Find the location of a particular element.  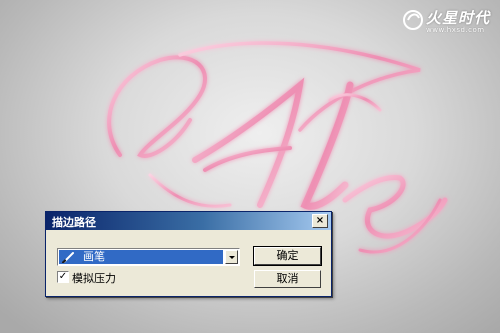

letter-a-loop is located at coordinates (157, 106).